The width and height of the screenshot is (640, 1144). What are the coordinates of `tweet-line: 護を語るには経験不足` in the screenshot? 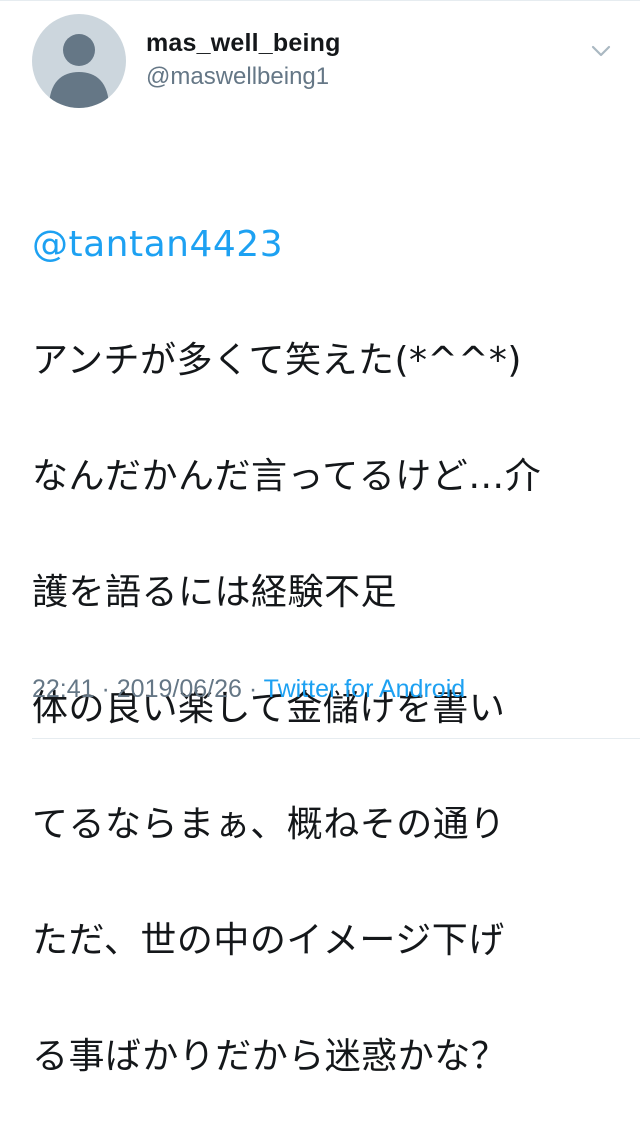 It's located at (215, 592).